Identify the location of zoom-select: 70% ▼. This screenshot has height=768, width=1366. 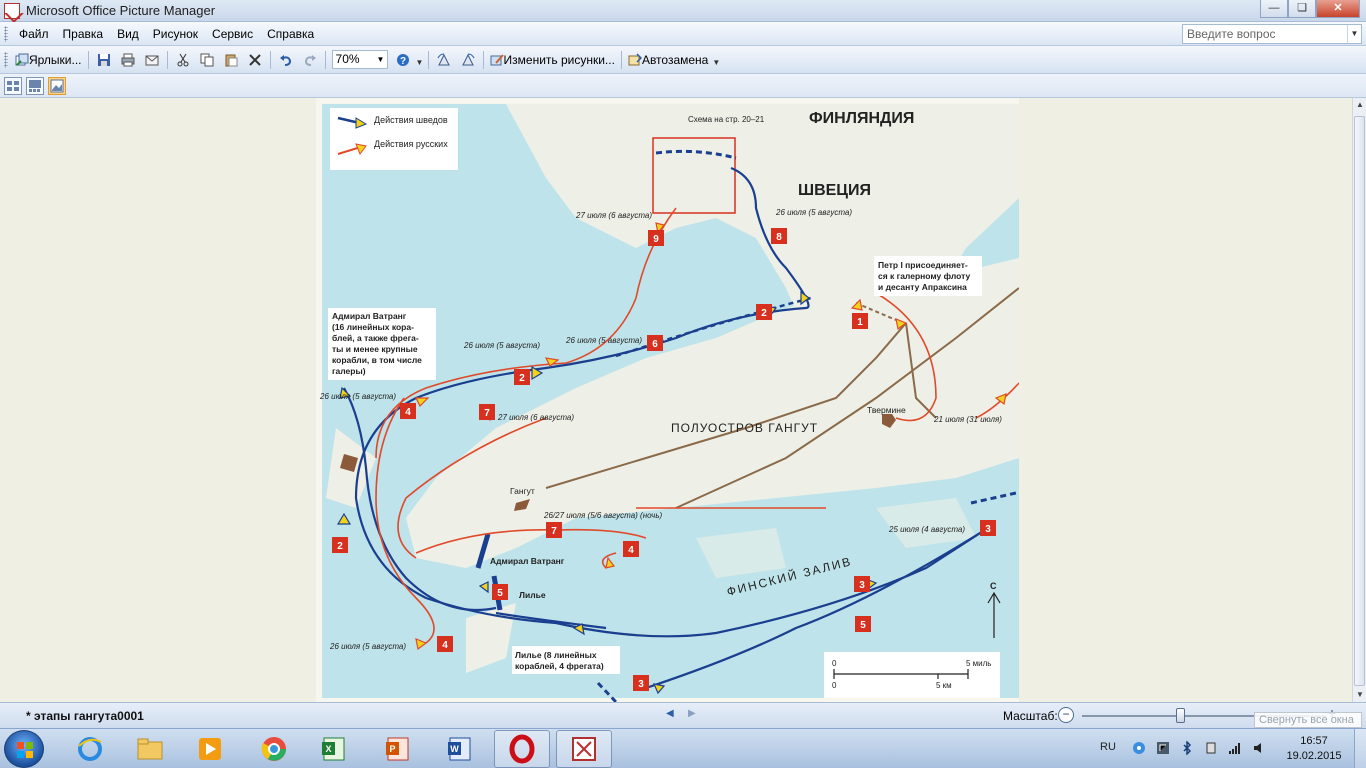
(359, 59).